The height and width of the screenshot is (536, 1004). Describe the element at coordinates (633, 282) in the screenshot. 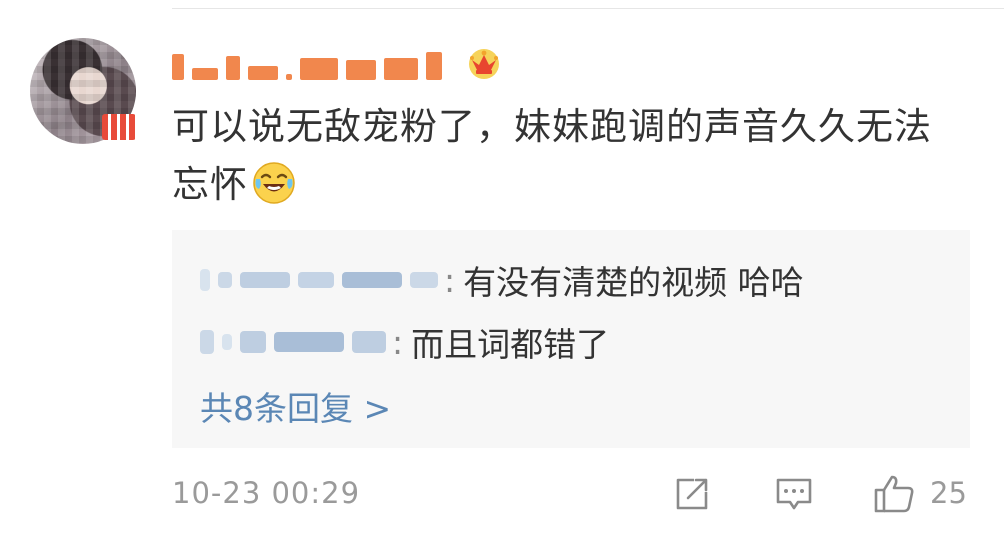

I see `reply-text: 有没有清楚的视频 哈哈` at that location.